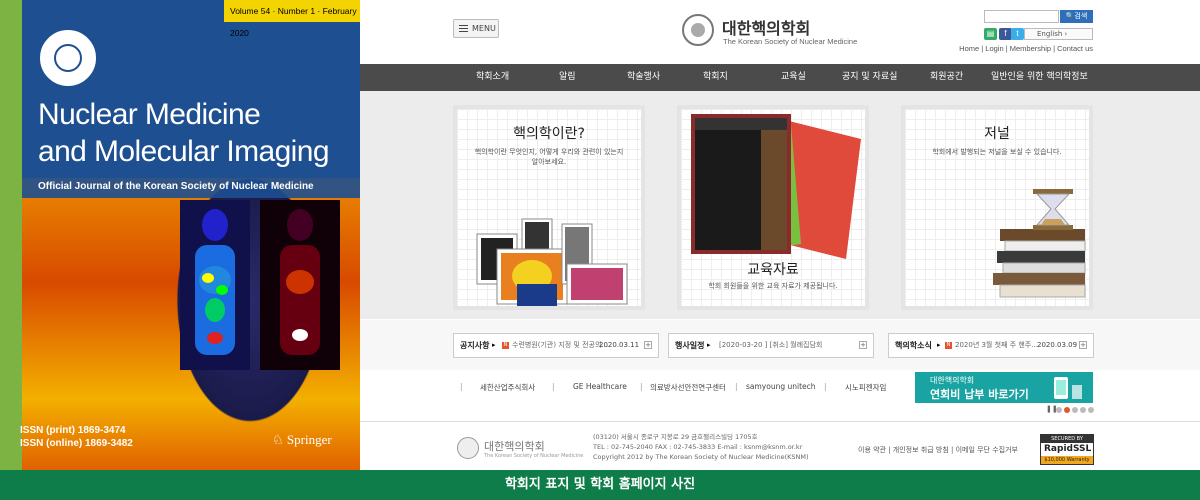  What do you see at coordinates (463, 28) in the screenshot?
I see `hamburger-icon` at bounding box center [463, 28].